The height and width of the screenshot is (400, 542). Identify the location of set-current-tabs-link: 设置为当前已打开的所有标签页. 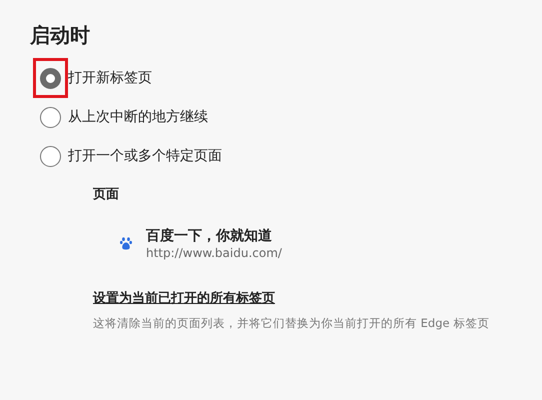
(184, 298).